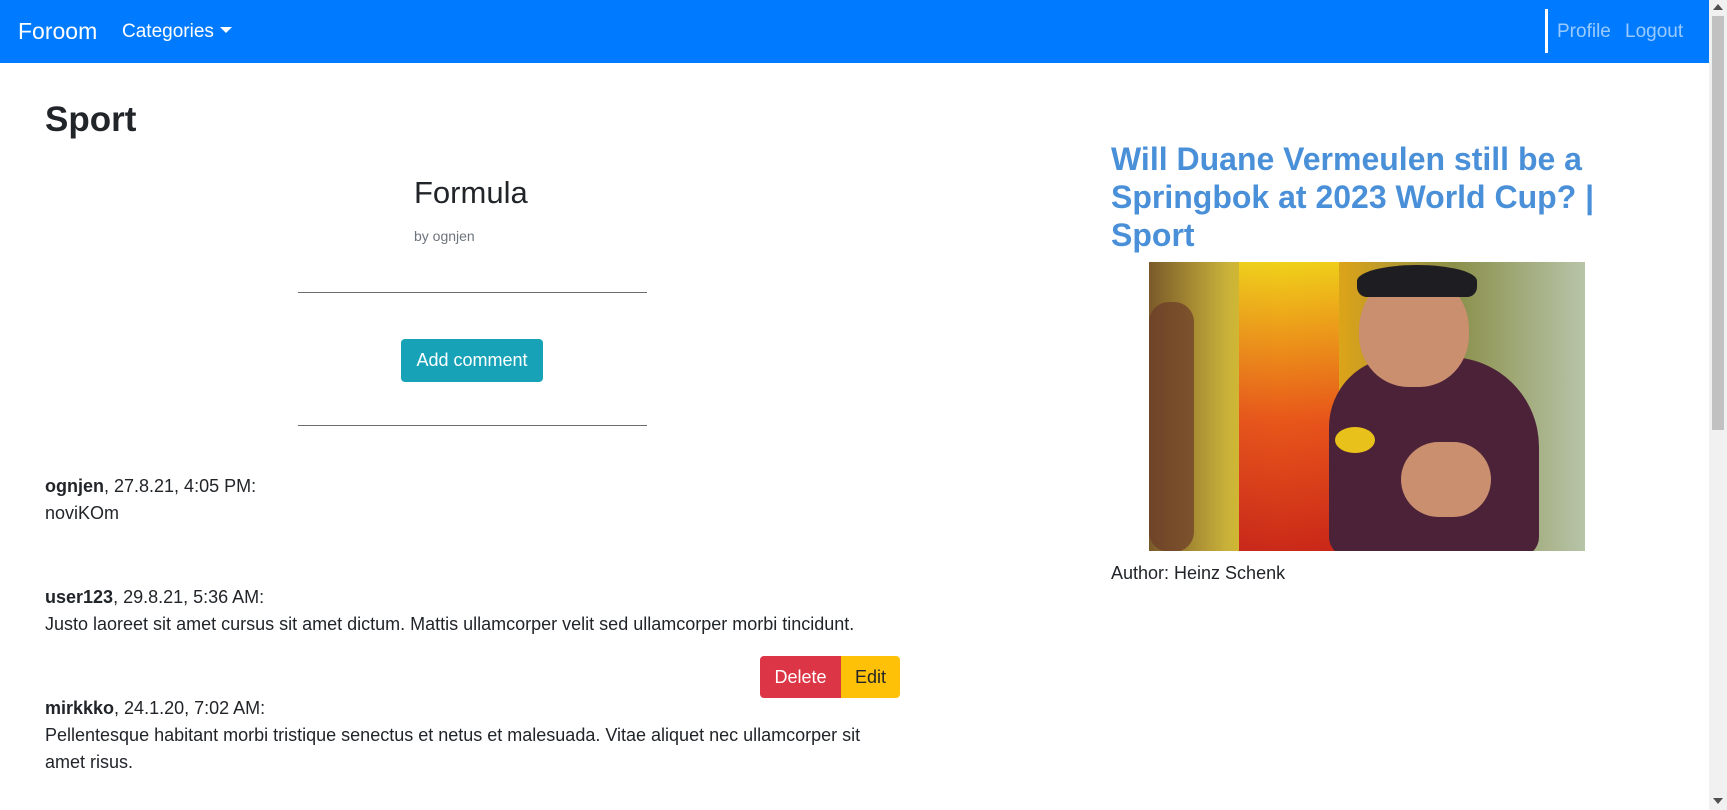  Describe the element at coordinates (455, 486) in the screenshot. I see `comment-meta: ognjen, 27.8.21, 4:05 PM:` at that location.